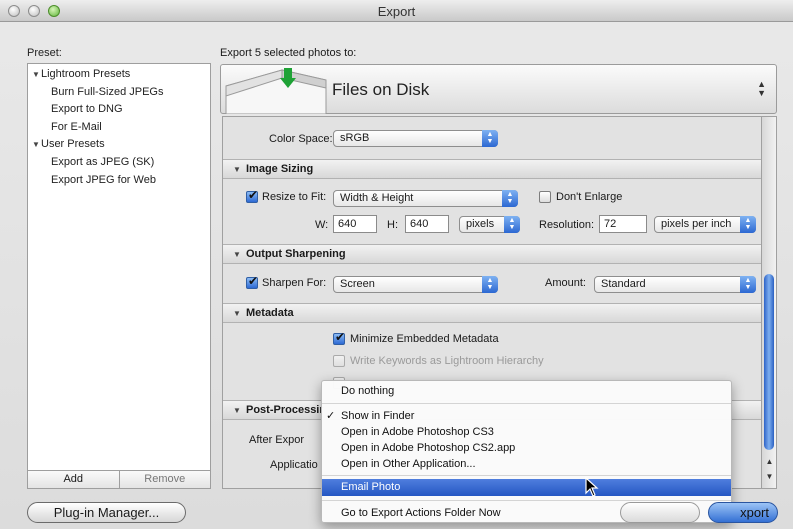 This screenshot has width=793, height=529. Describe the element at coordinates (769, 362) in the screenshot. I see `scrollbar-thumb` at that location.